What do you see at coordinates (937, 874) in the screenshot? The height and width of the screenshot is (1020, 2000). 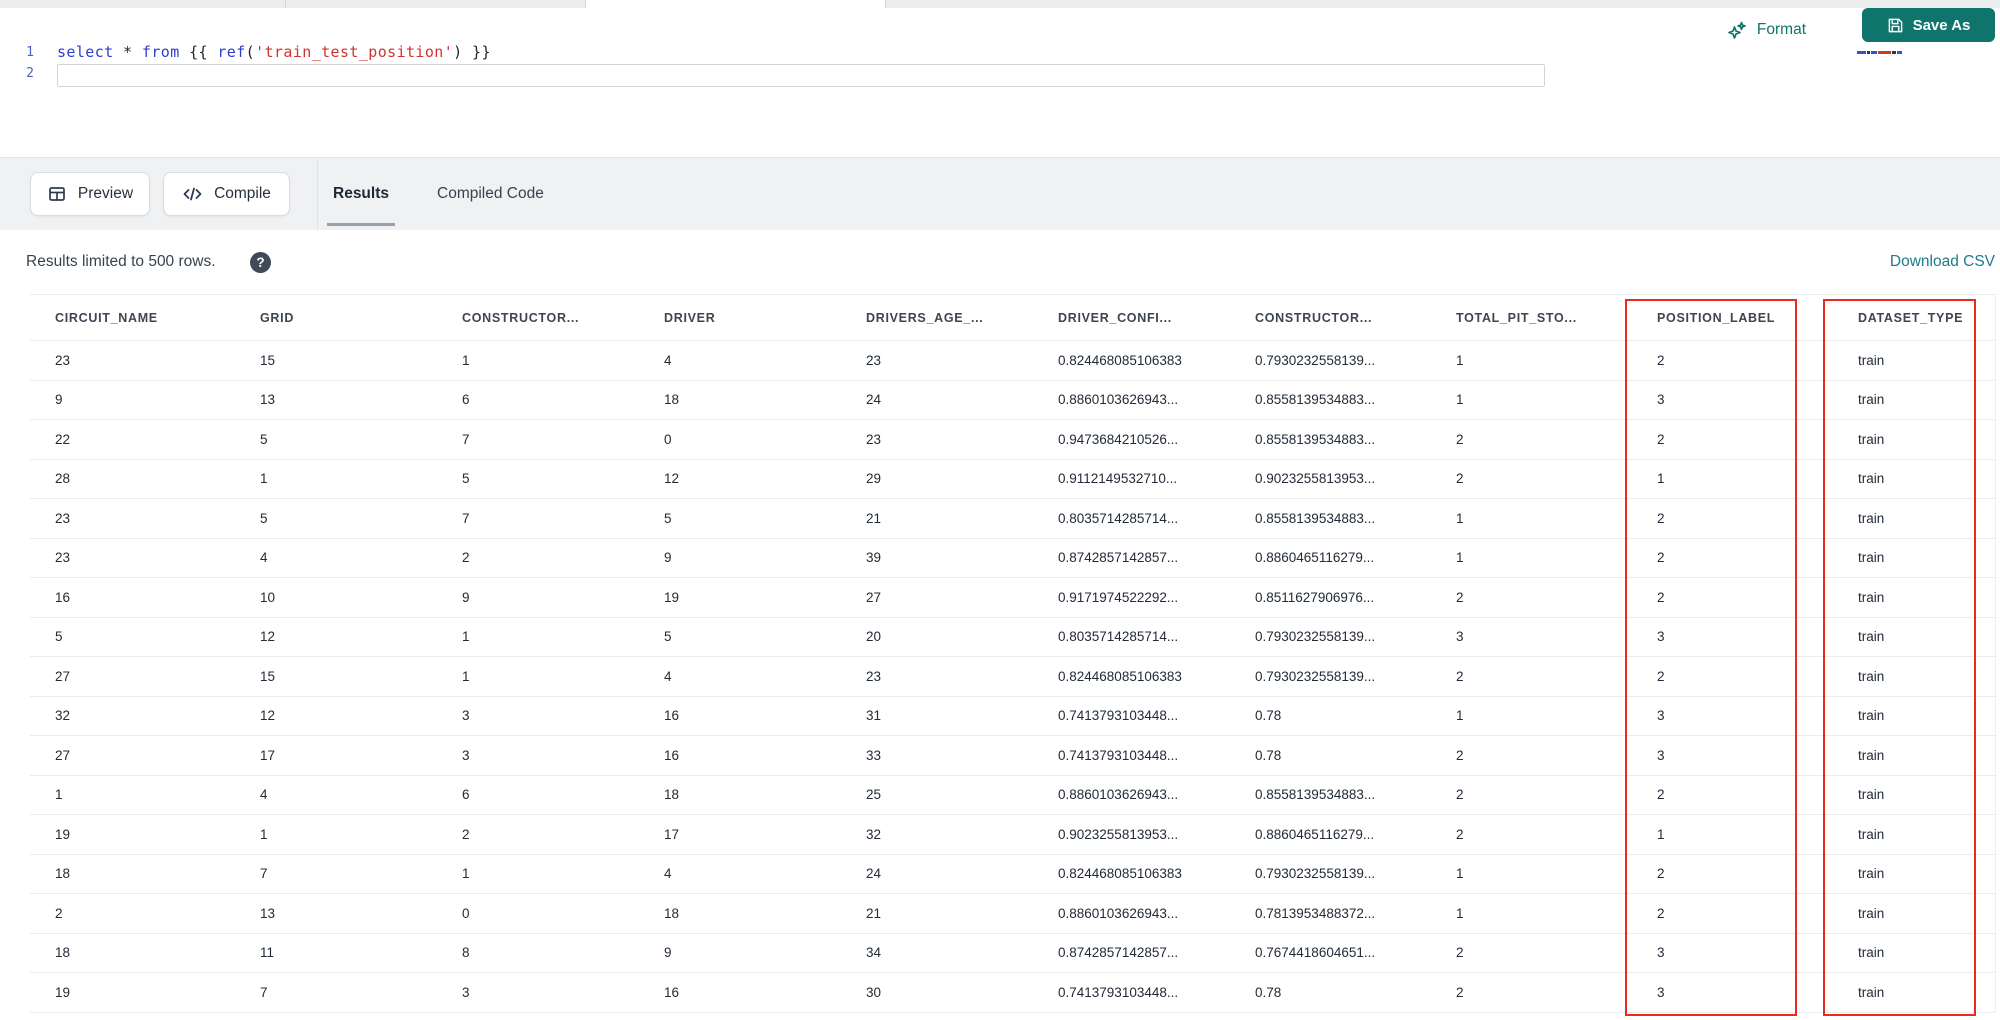 I see `table-cell: 24` at bounding box center [937, 874].